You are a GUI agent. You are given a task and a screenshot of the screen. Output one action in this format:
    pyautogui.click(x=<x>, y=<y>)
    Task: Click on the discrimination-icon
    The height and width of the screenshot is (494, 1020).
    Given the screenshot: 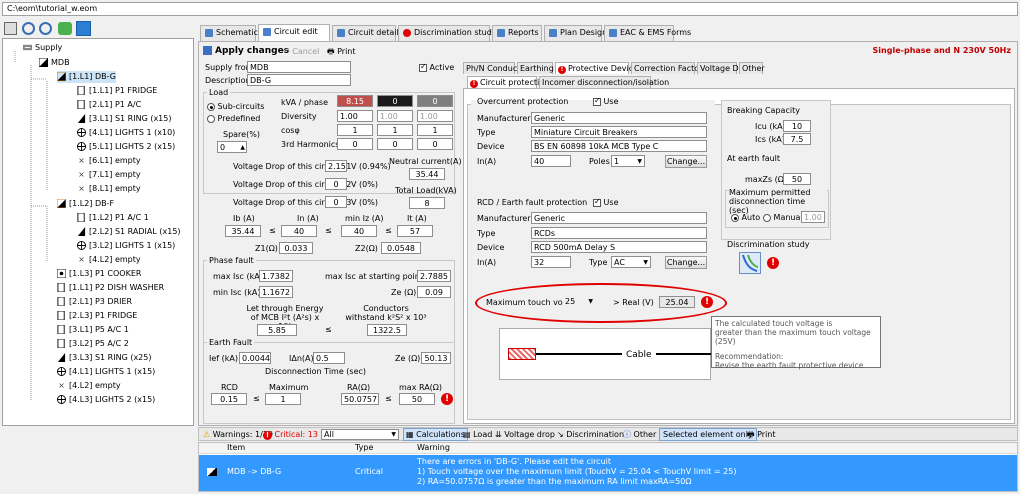 What is the action you would take?
    pyautogui.click(x=750, y=263)
    